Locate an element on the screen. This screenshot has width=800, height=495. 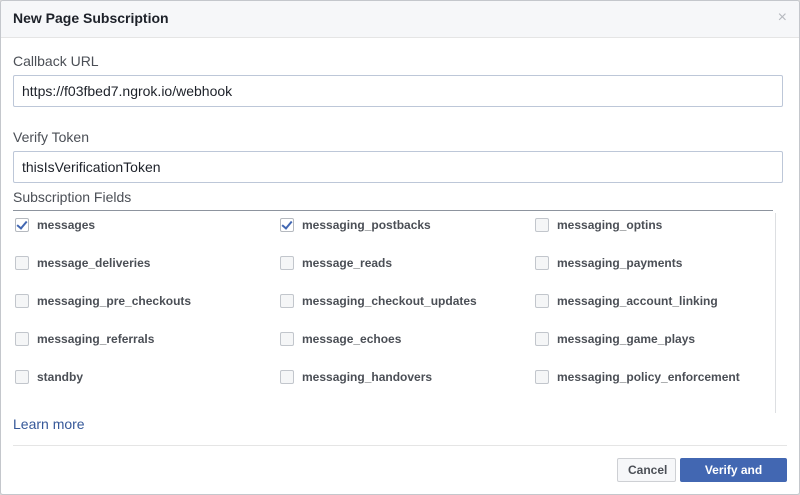
checkbox-messaging-postbacks: messaging_postbacks is located at coordinates (355, 225).